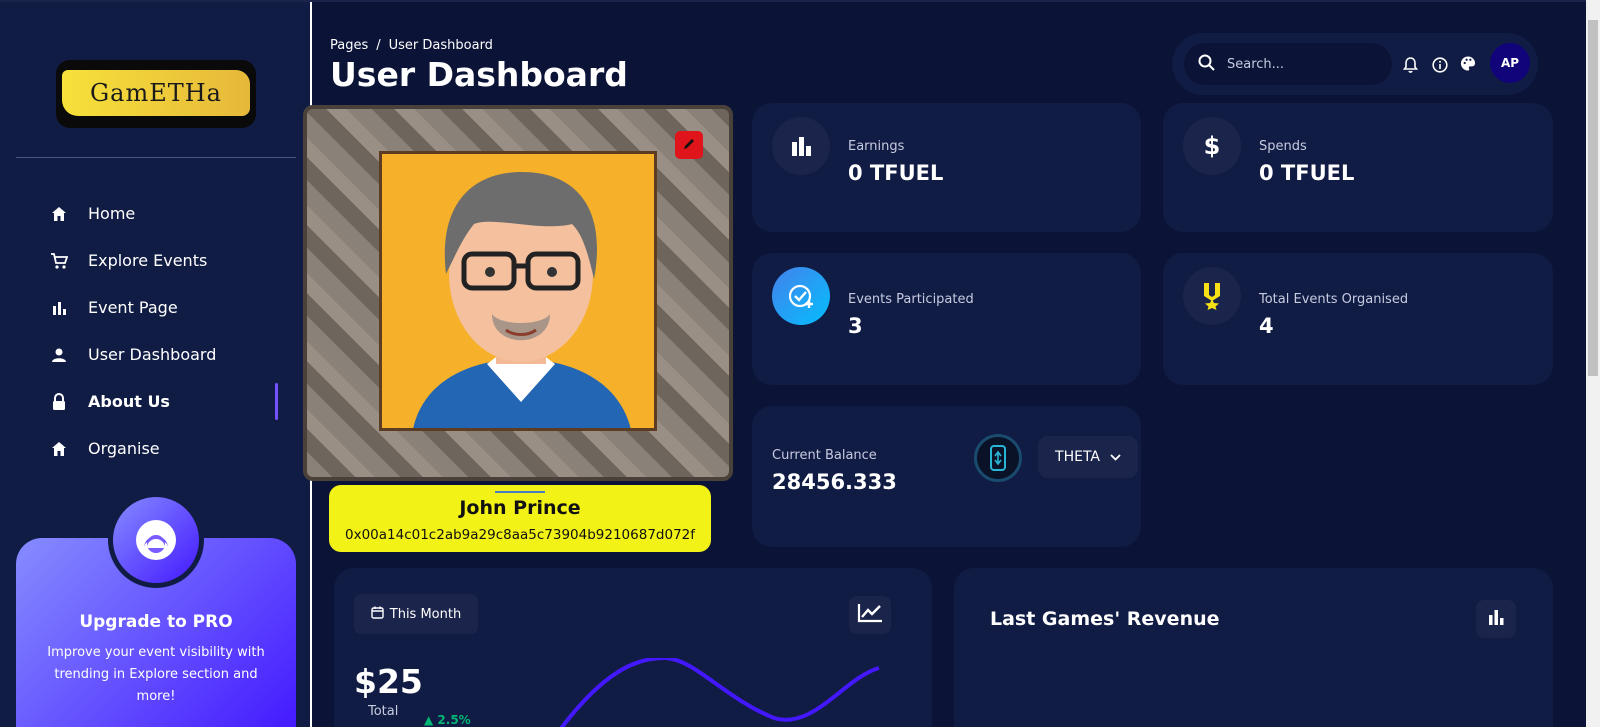 The image size is (1600, 727). I want to click on this-month-button: This Month, so click(416, 614).